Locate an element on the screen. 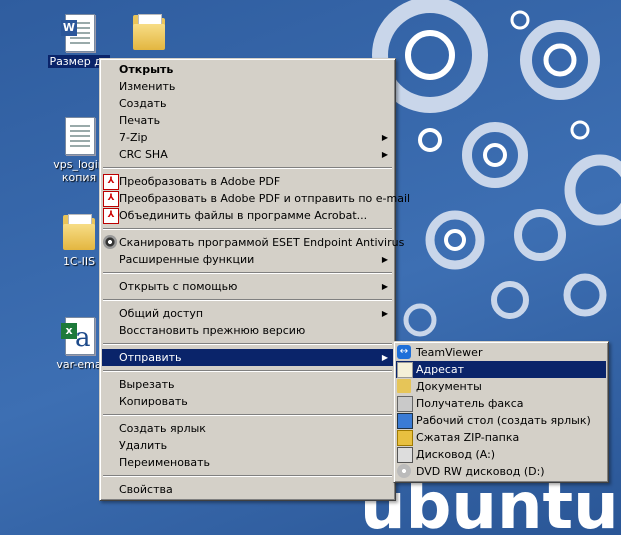 The image size is (621, 535). menu-item-label: Общий доступ is located at coordinates (161, 313).